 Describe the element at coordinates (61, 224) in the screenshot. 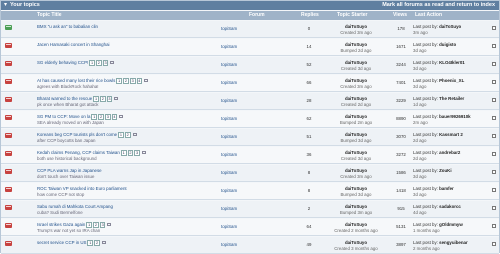

I see `topic-title-link: Israel strikes Gaza again` at that location.